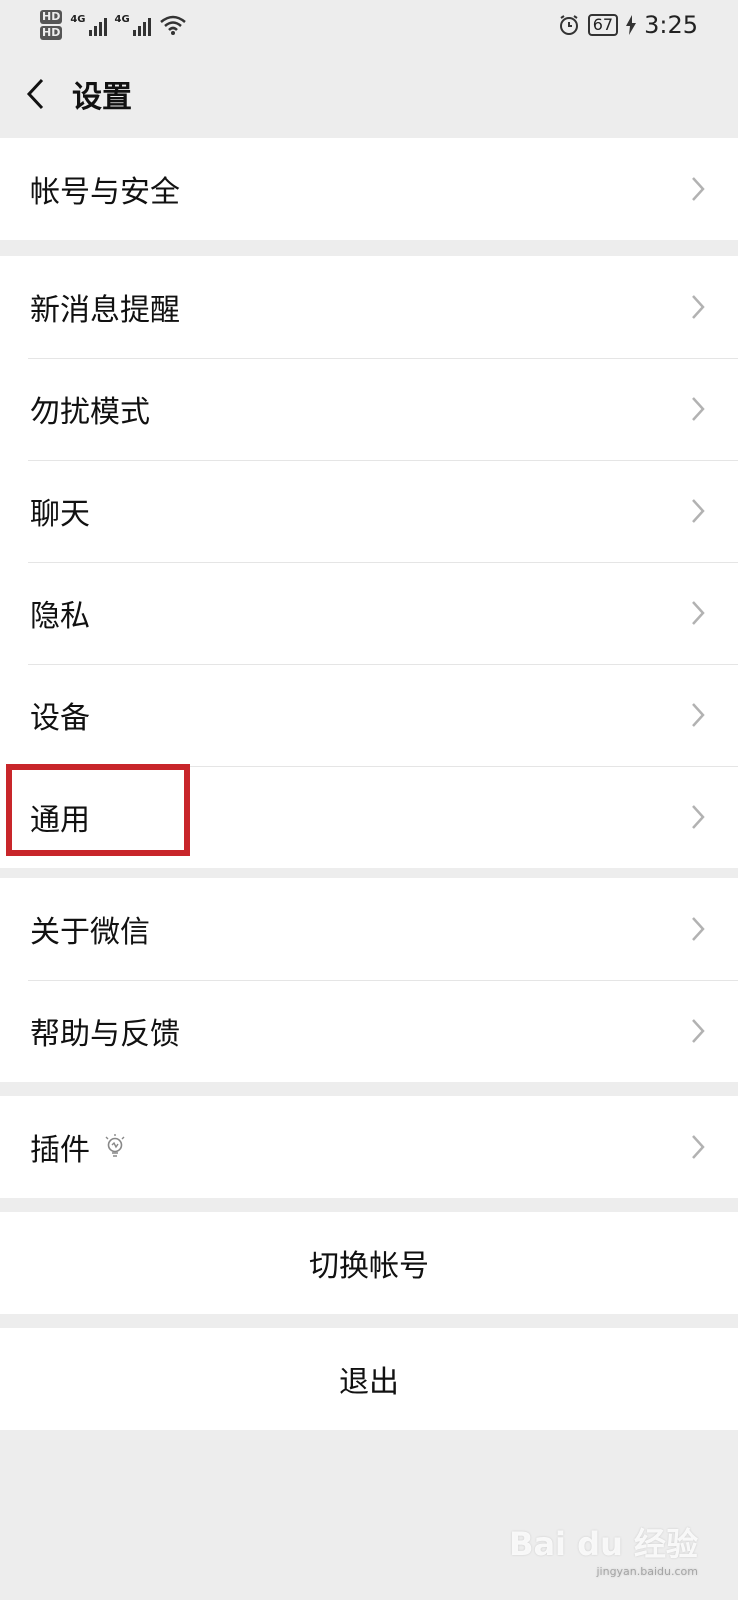  I want to click on cell-about-wechat: 关于微信, so click(369, 929).